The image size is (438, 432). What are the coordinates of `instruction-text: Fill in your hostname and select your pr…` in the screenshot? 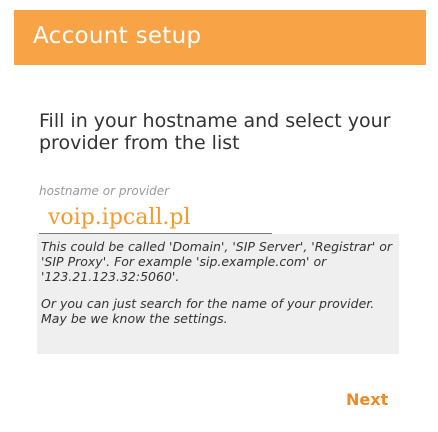 It's located at (215, 132).